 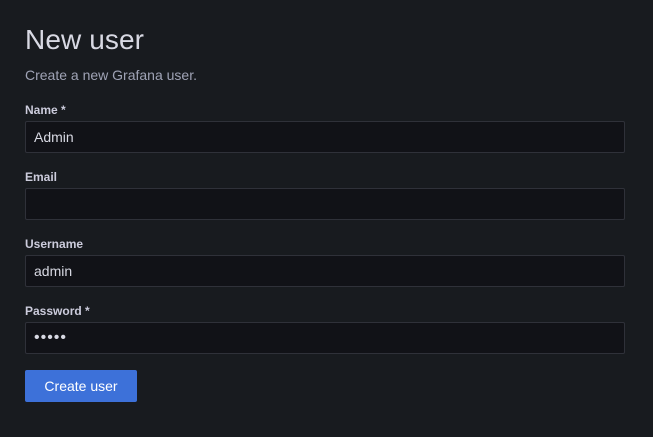 What do you see at coordinates (81, 386) in the screenshot?
I see `create-user-button: Create user` at bounding box center [81, 386].